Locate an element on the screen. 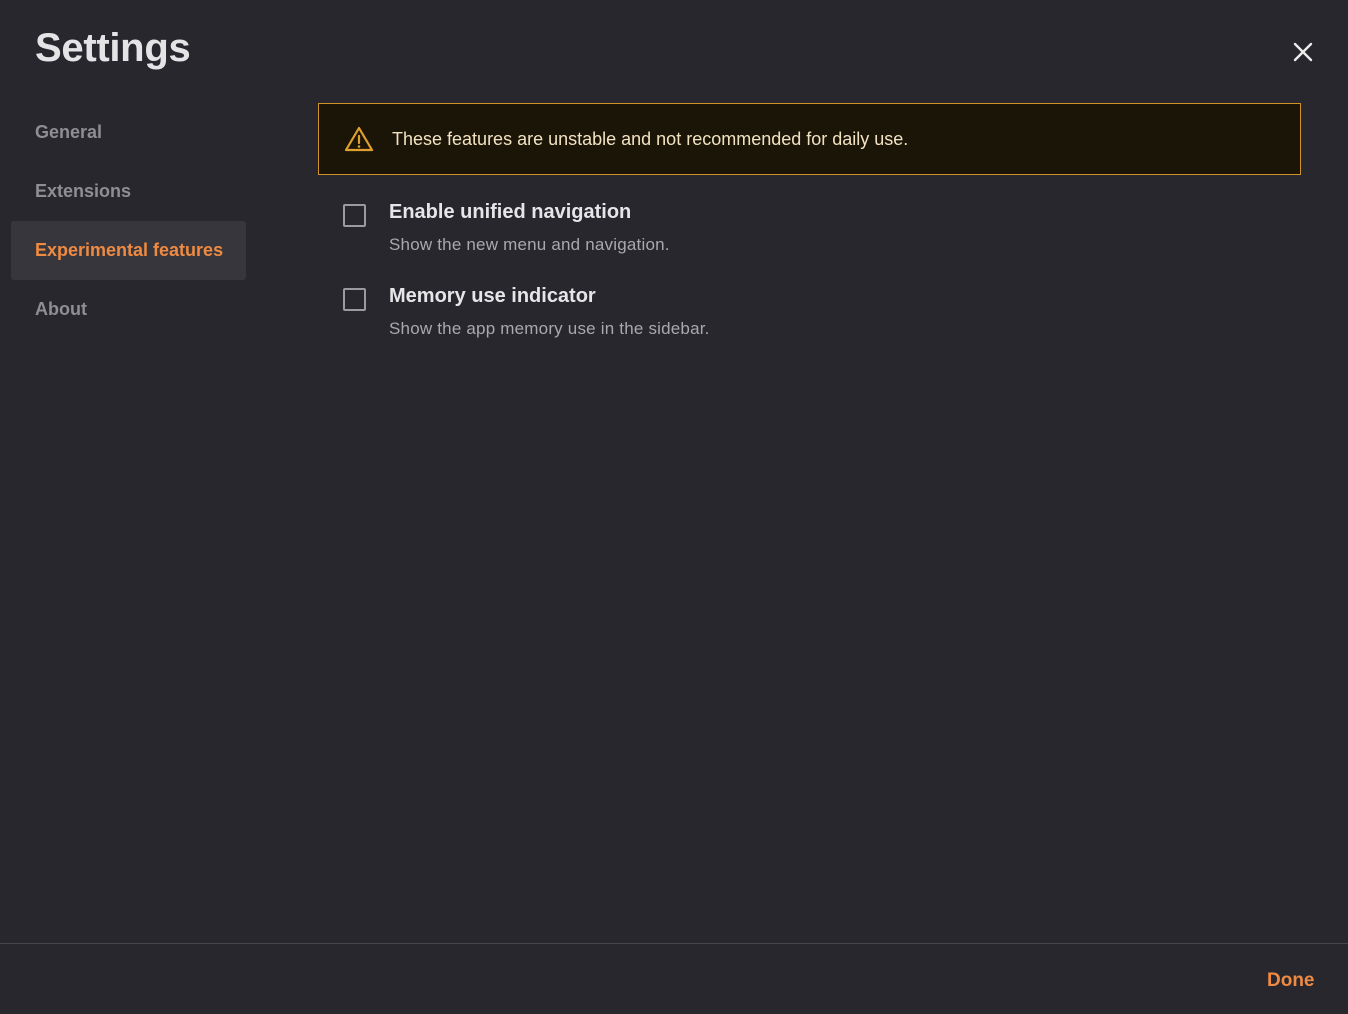 This screenshot has height=1014, width=1348. close-icon is located at coordinates (1303, 52).